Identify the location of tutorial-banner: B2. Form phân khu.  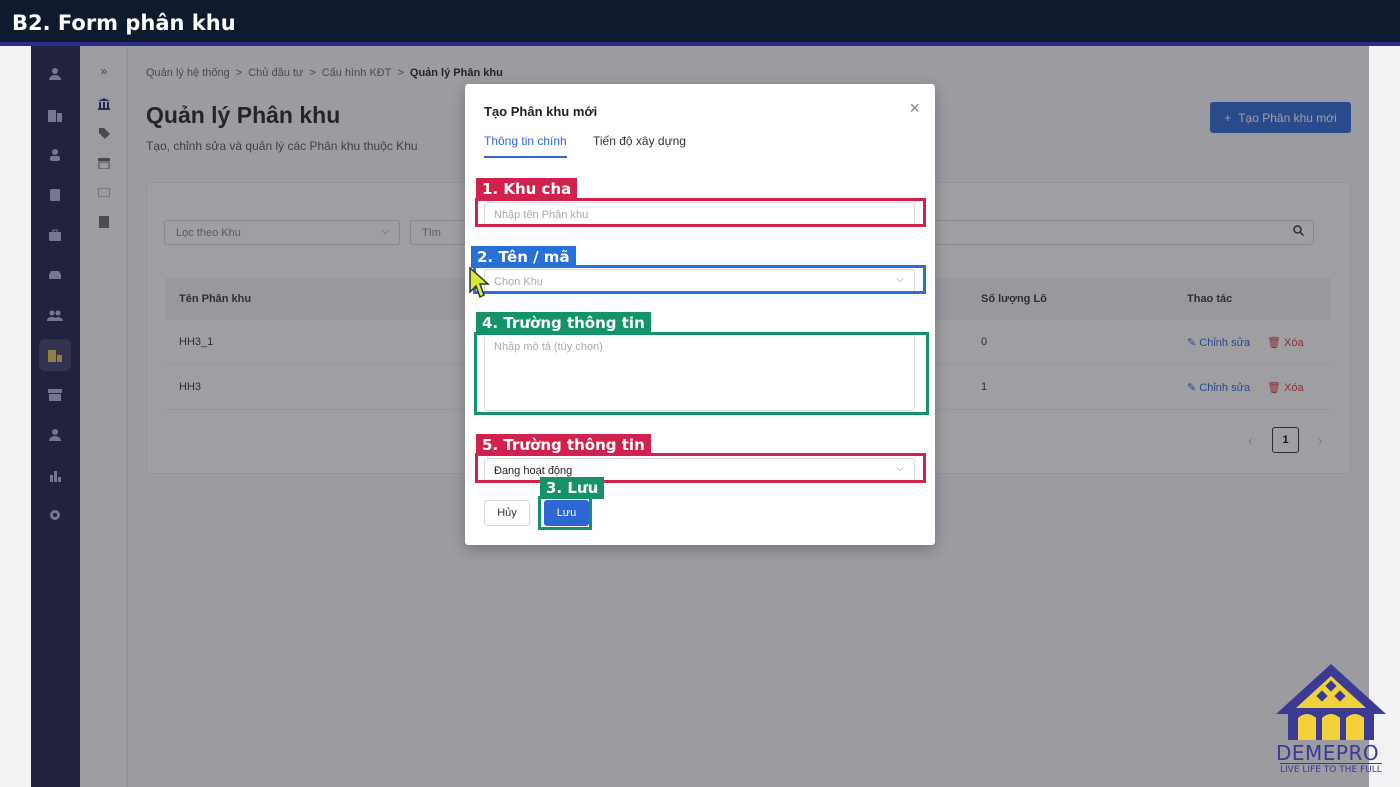
(700, 21).